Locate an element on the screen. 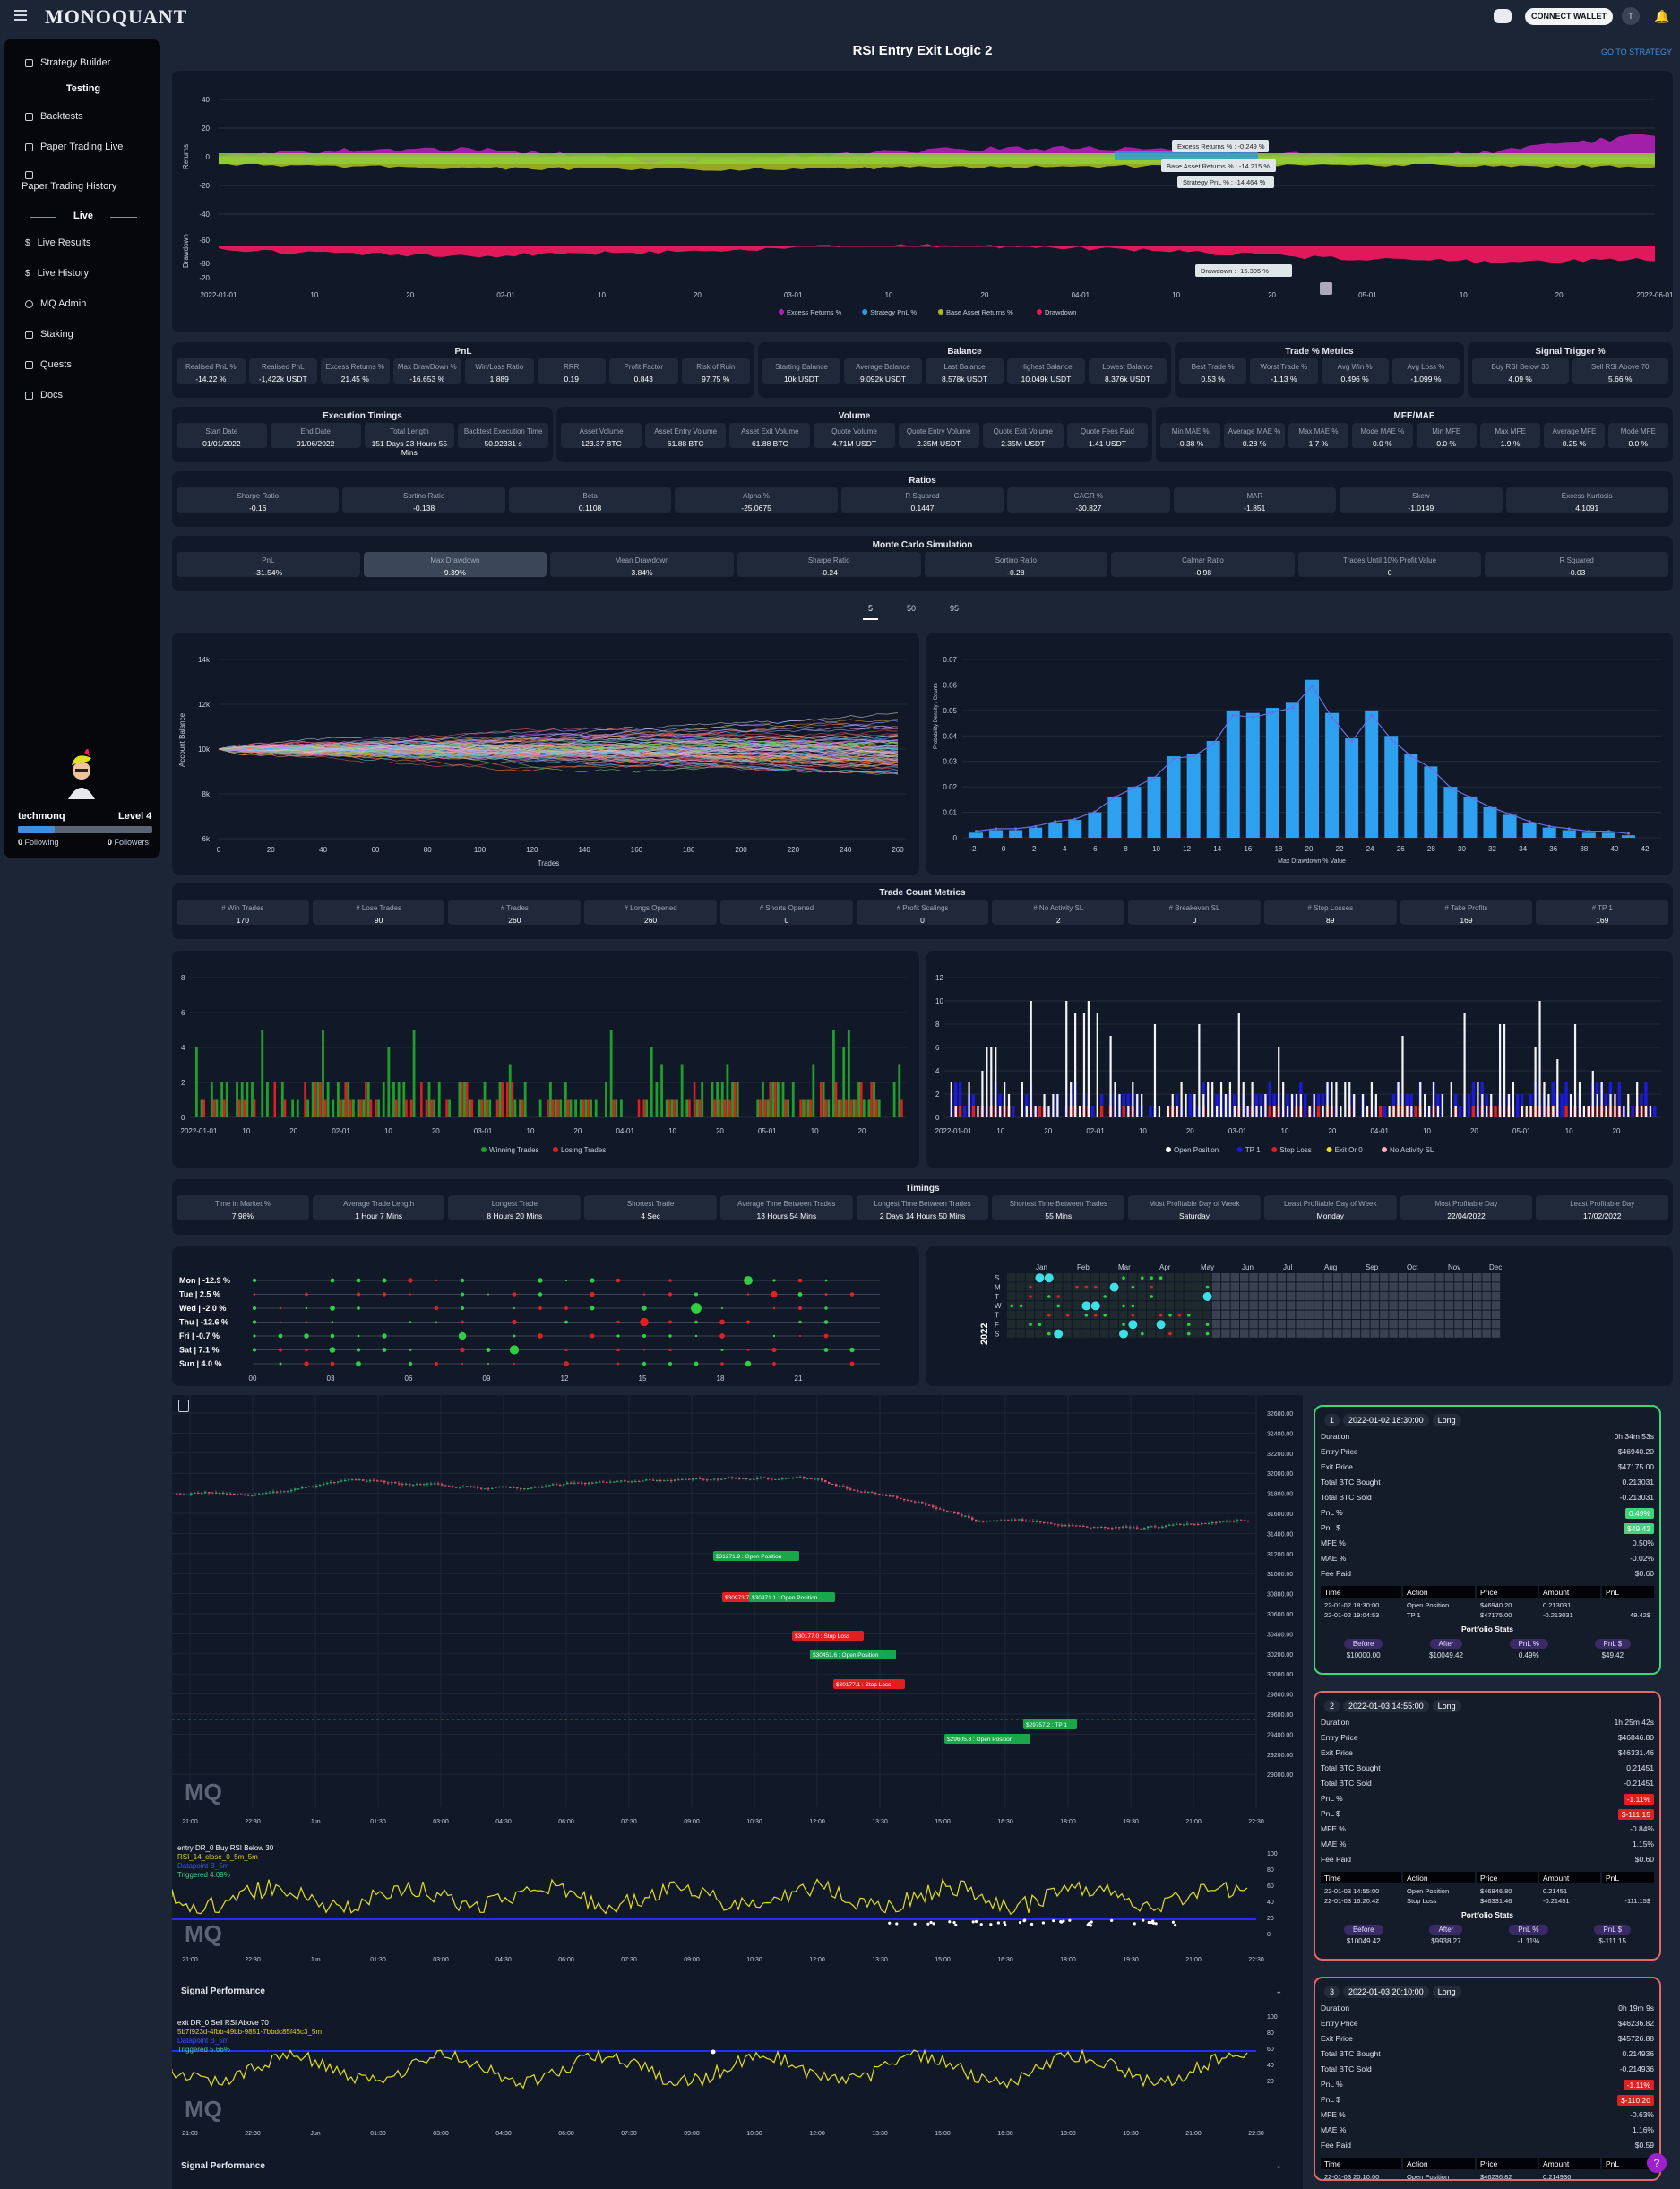 Image resolution: width=1680 pixels, height=2189 pixels. metric-label: Buy RSI Below 30 is located at coordinates (1520, 367).